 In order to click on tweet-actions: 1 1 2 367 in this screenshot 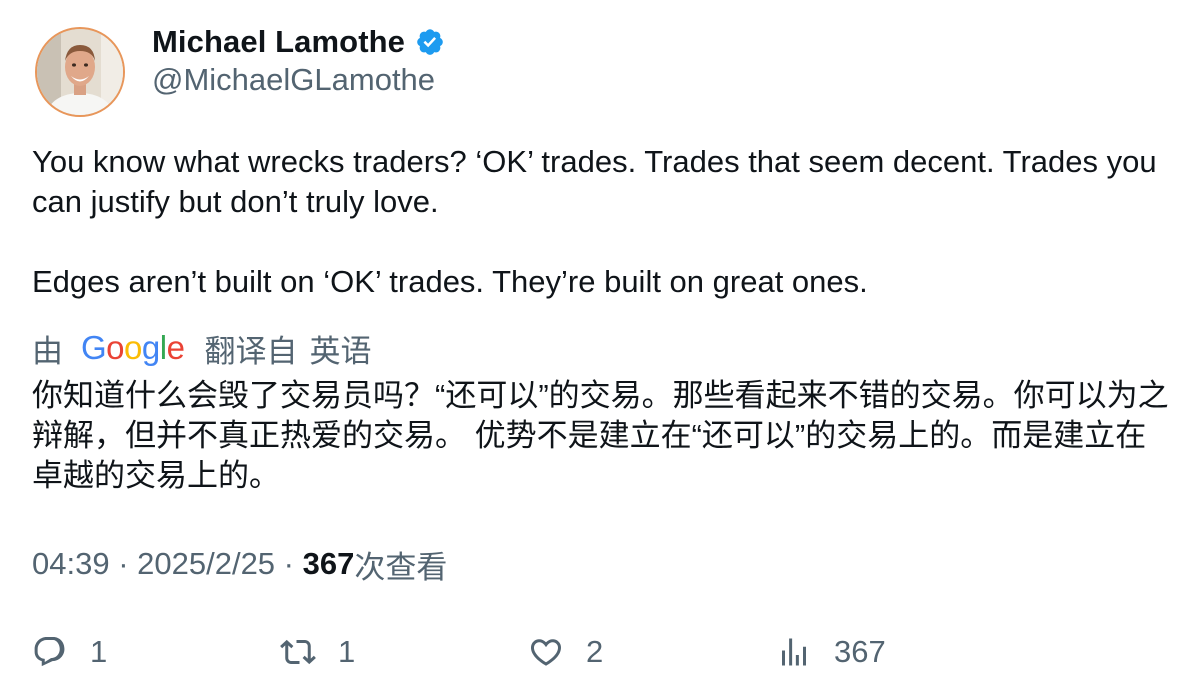, I will do `click(598, 652)`.